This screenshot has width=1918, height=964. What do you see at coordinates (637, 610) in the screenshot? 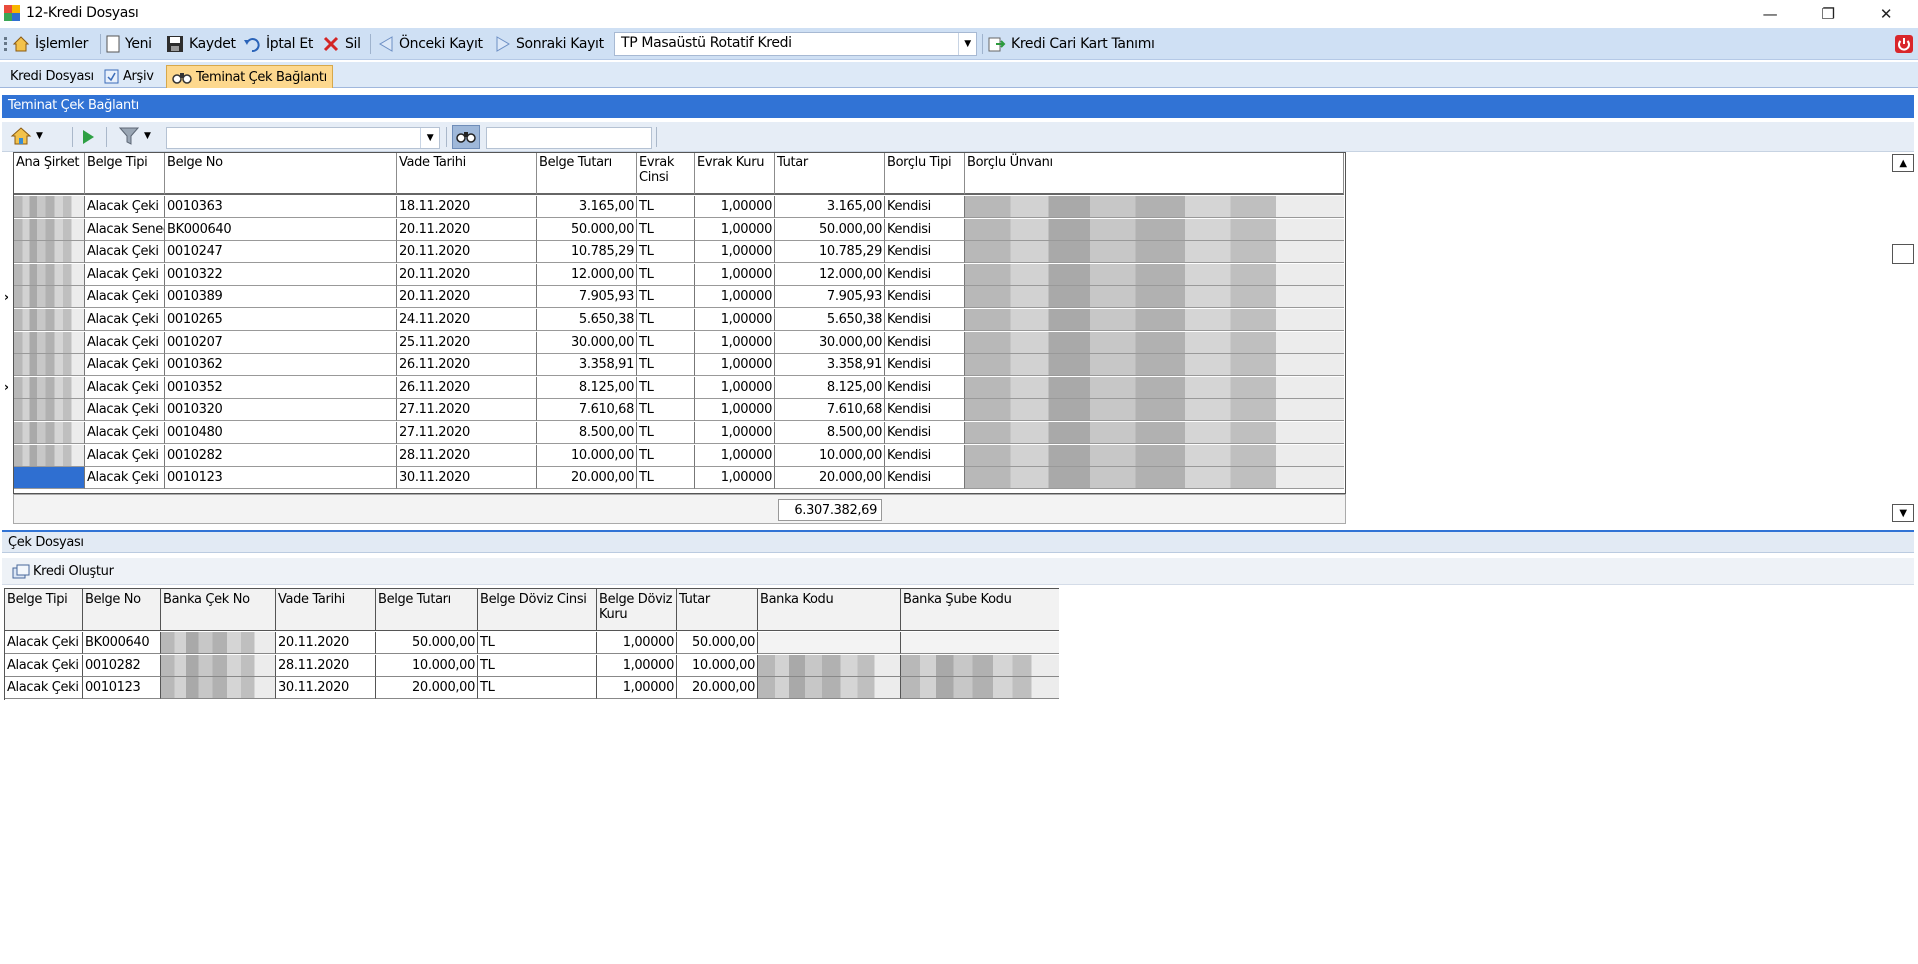
I see `column-header: Belge Döviz Kuru` at bounding box center [637, 610].